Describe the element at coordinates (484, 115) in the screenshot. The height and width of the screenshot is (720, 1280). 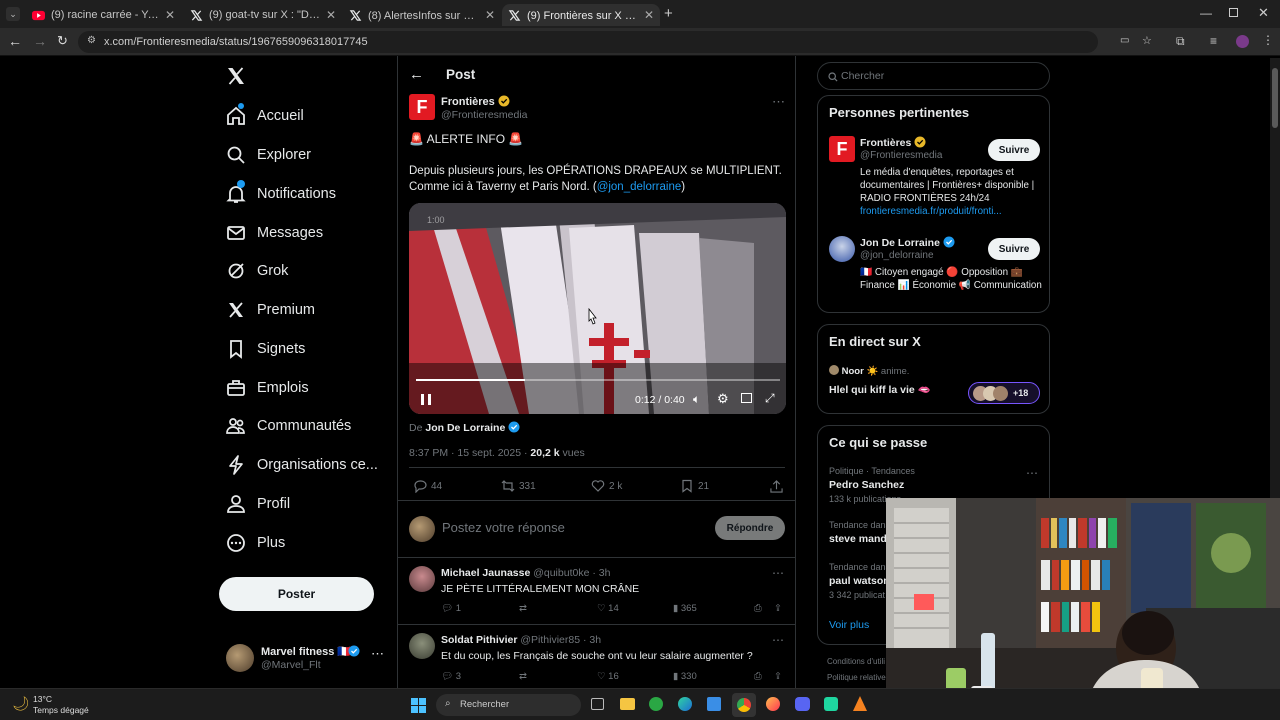
I see `author-handle: @Frontieresmedia` at that location.